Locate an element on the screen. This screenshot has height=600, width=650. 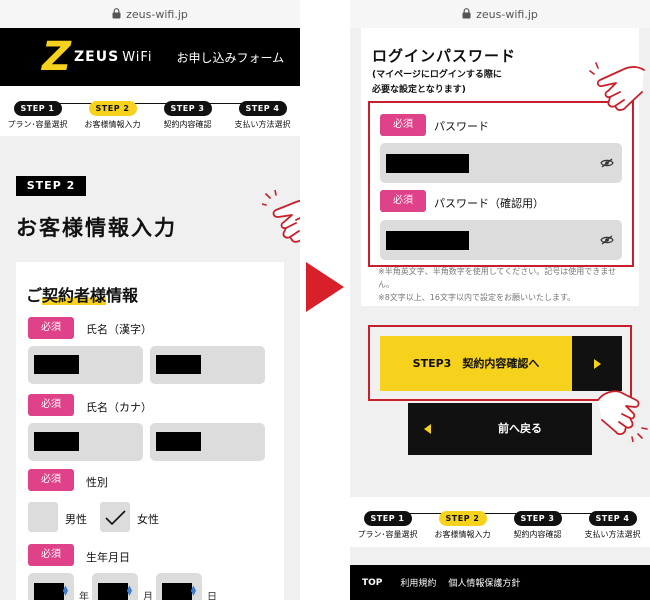
footer-terms-link: 利用規約 is located at coordinates (418, 582).